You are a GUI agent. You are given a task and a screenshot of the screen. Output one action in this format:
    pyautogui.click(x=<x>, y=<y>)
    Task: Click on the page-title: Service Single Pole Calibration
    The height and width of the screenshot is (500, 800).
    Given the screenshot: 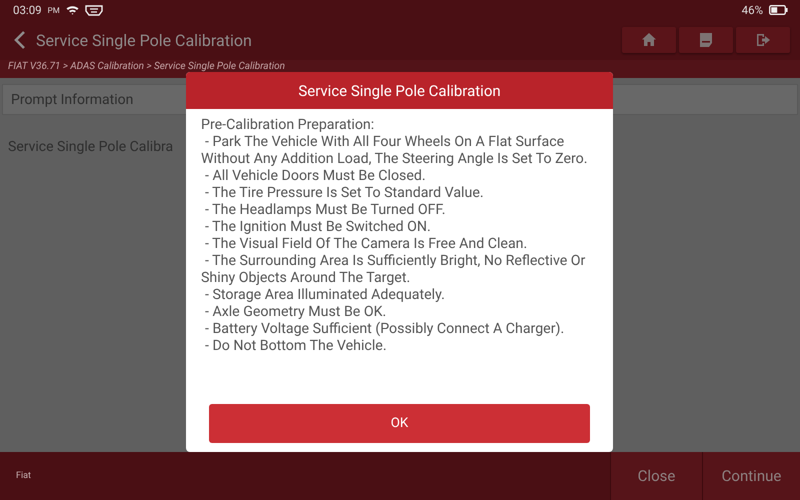 What is the action you would take?
    pyautogui.click(x=144, y=40)
    